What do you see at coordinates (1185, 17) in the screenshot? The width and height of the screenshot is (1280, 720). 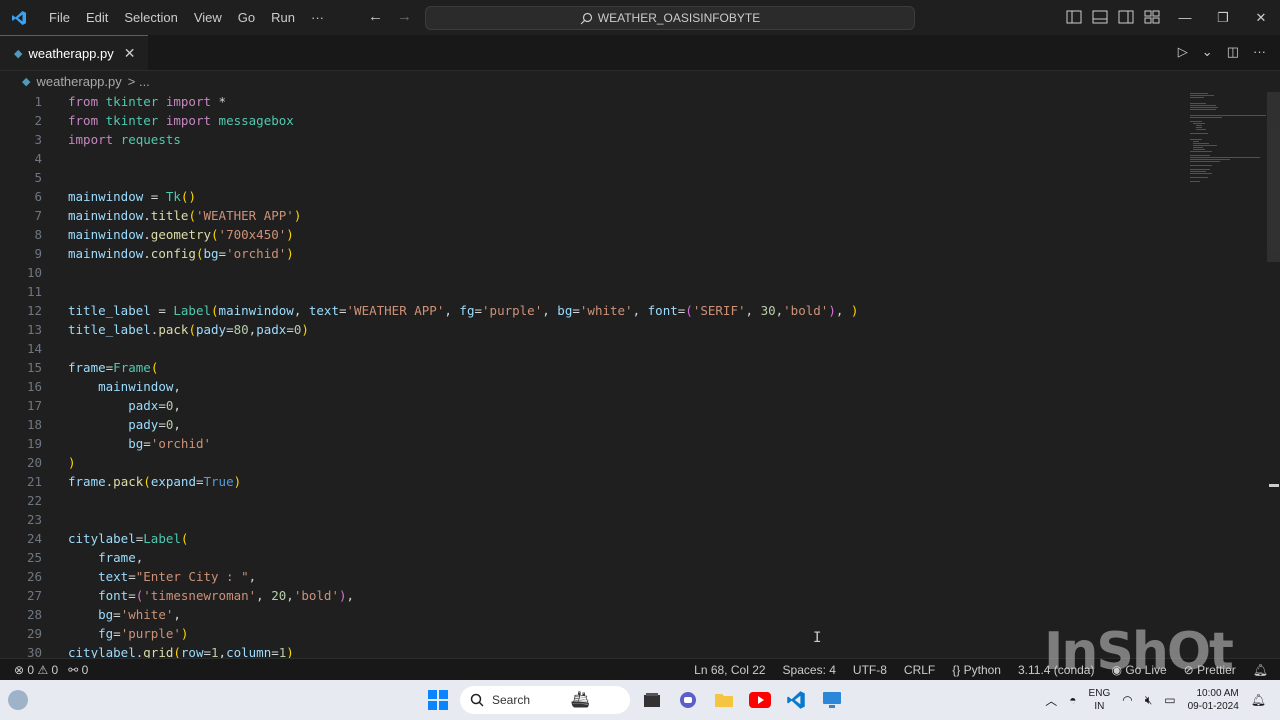 I see `minimize-icon: —` at bounding box center [1185, 17].